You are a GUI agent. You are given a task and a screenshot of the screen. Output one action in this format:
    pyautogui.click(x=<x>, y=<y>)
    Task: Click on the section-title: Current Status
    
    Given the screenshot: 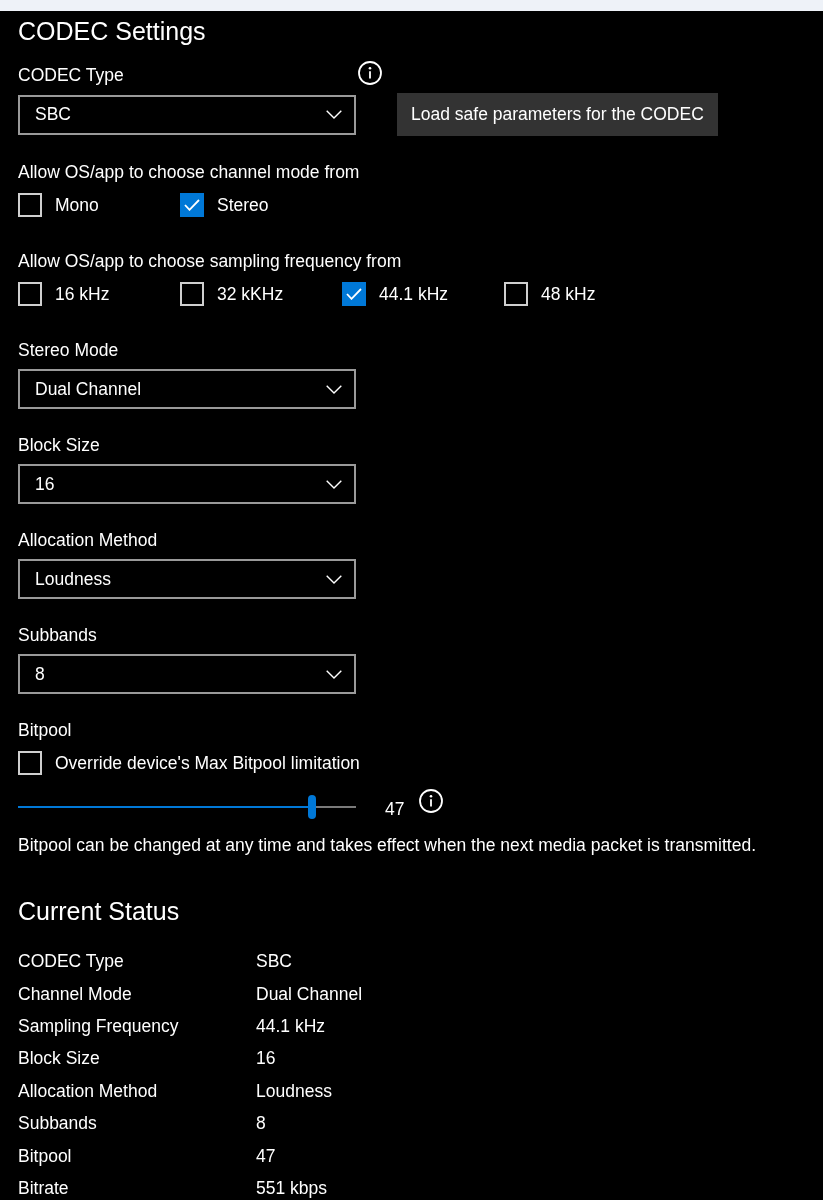 What is the action you would take?
    pyautogui.click(x=99, y=911)
    